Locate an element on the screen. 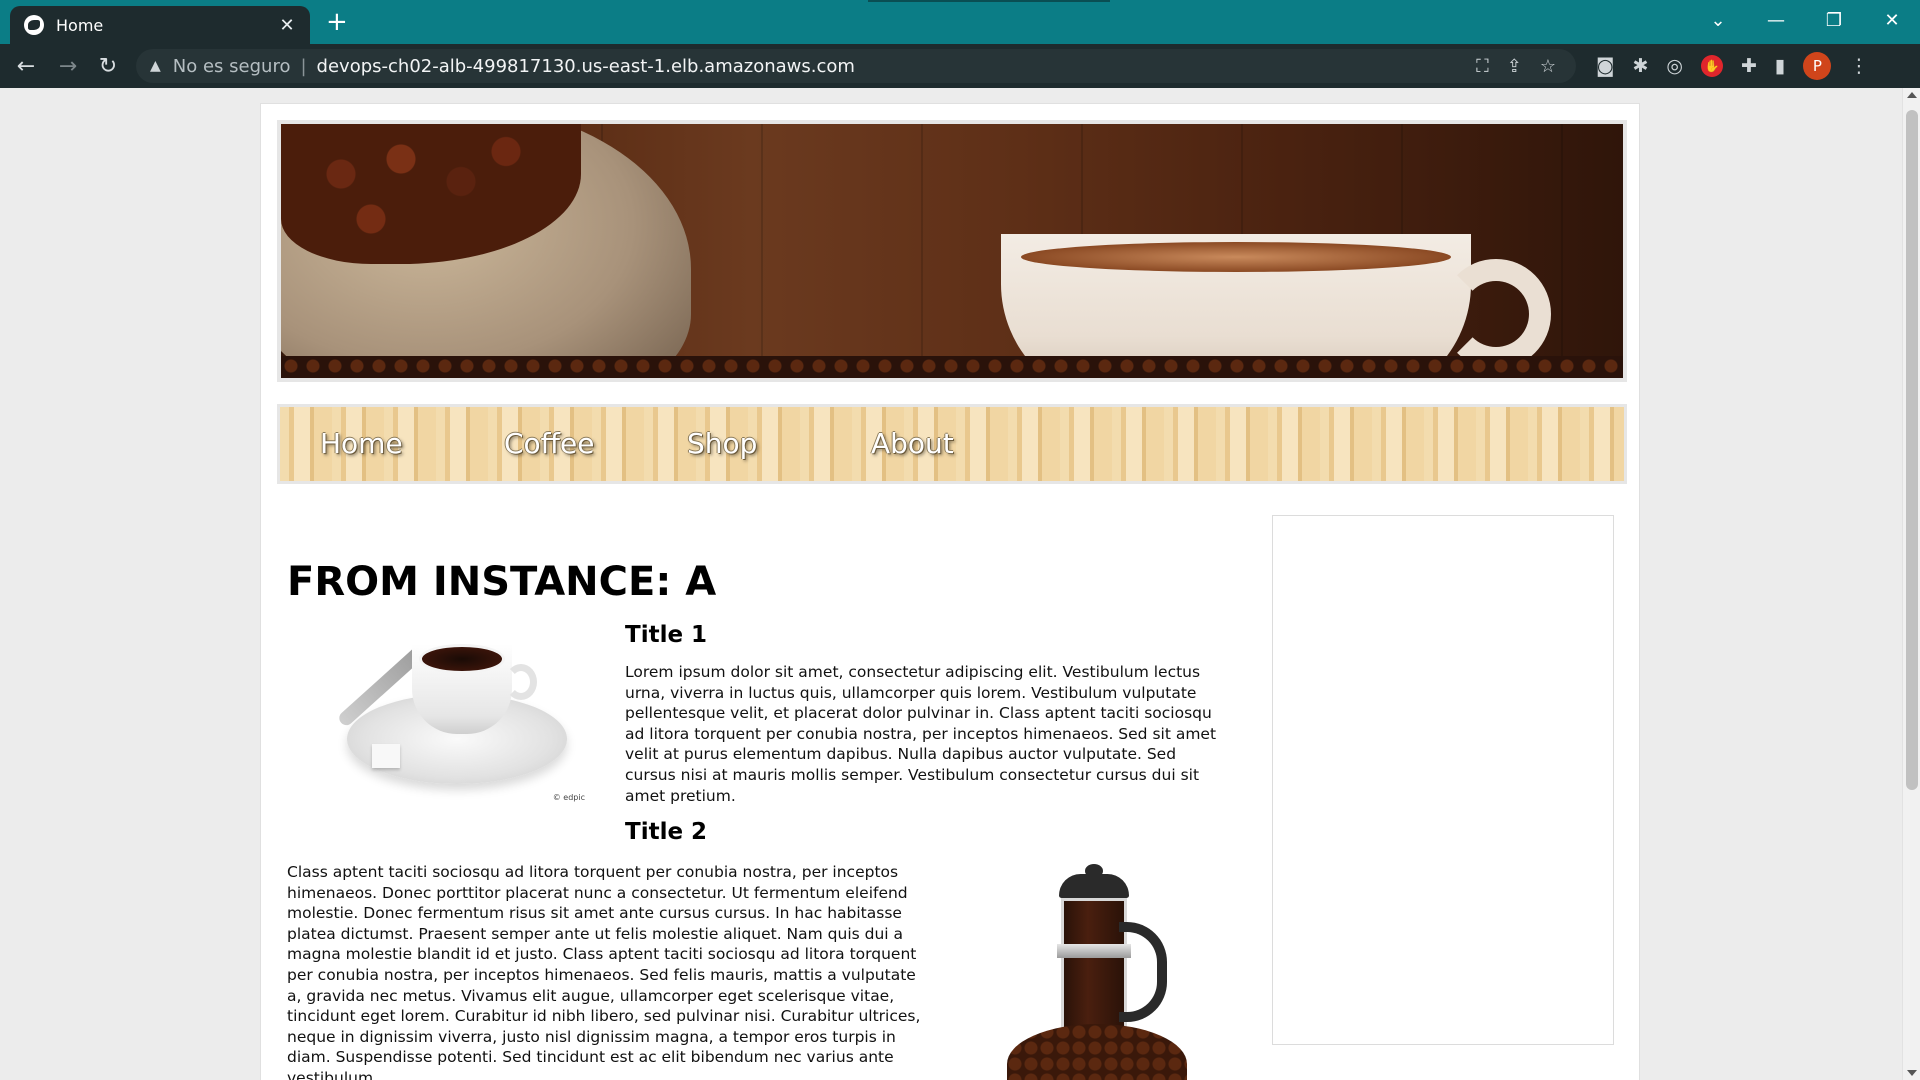  nav-home: Home is located at coordinates (361, 443).